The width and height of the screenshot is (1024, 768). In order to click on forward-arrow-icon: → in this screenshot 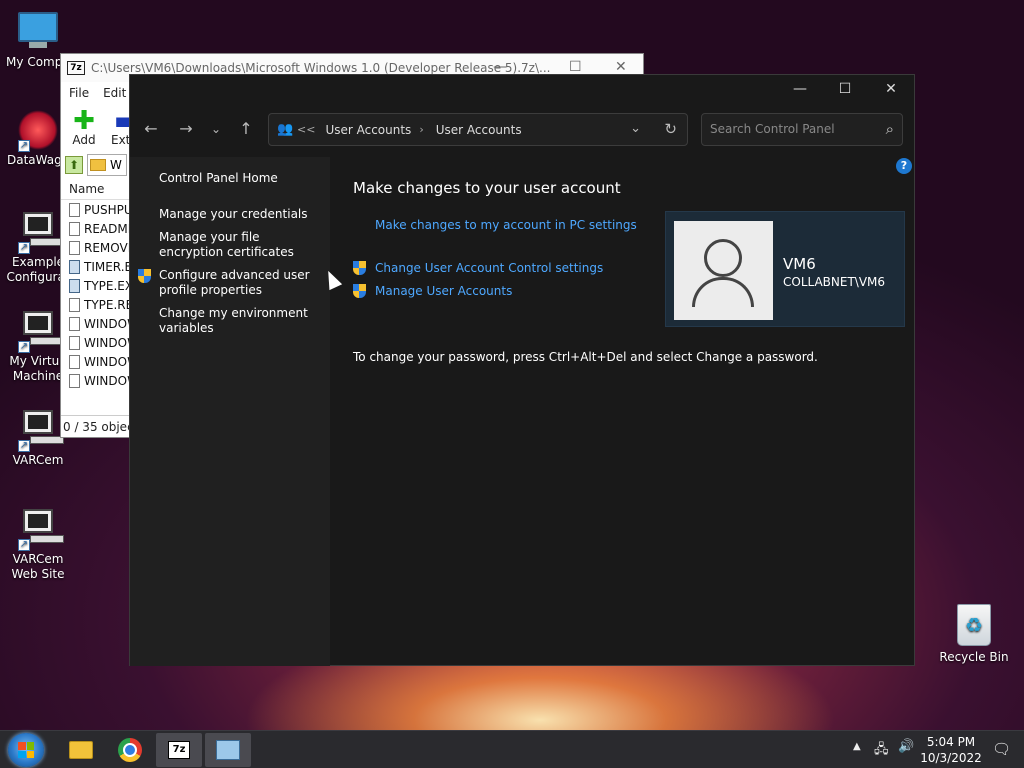, I will do `click(186, 128)`.